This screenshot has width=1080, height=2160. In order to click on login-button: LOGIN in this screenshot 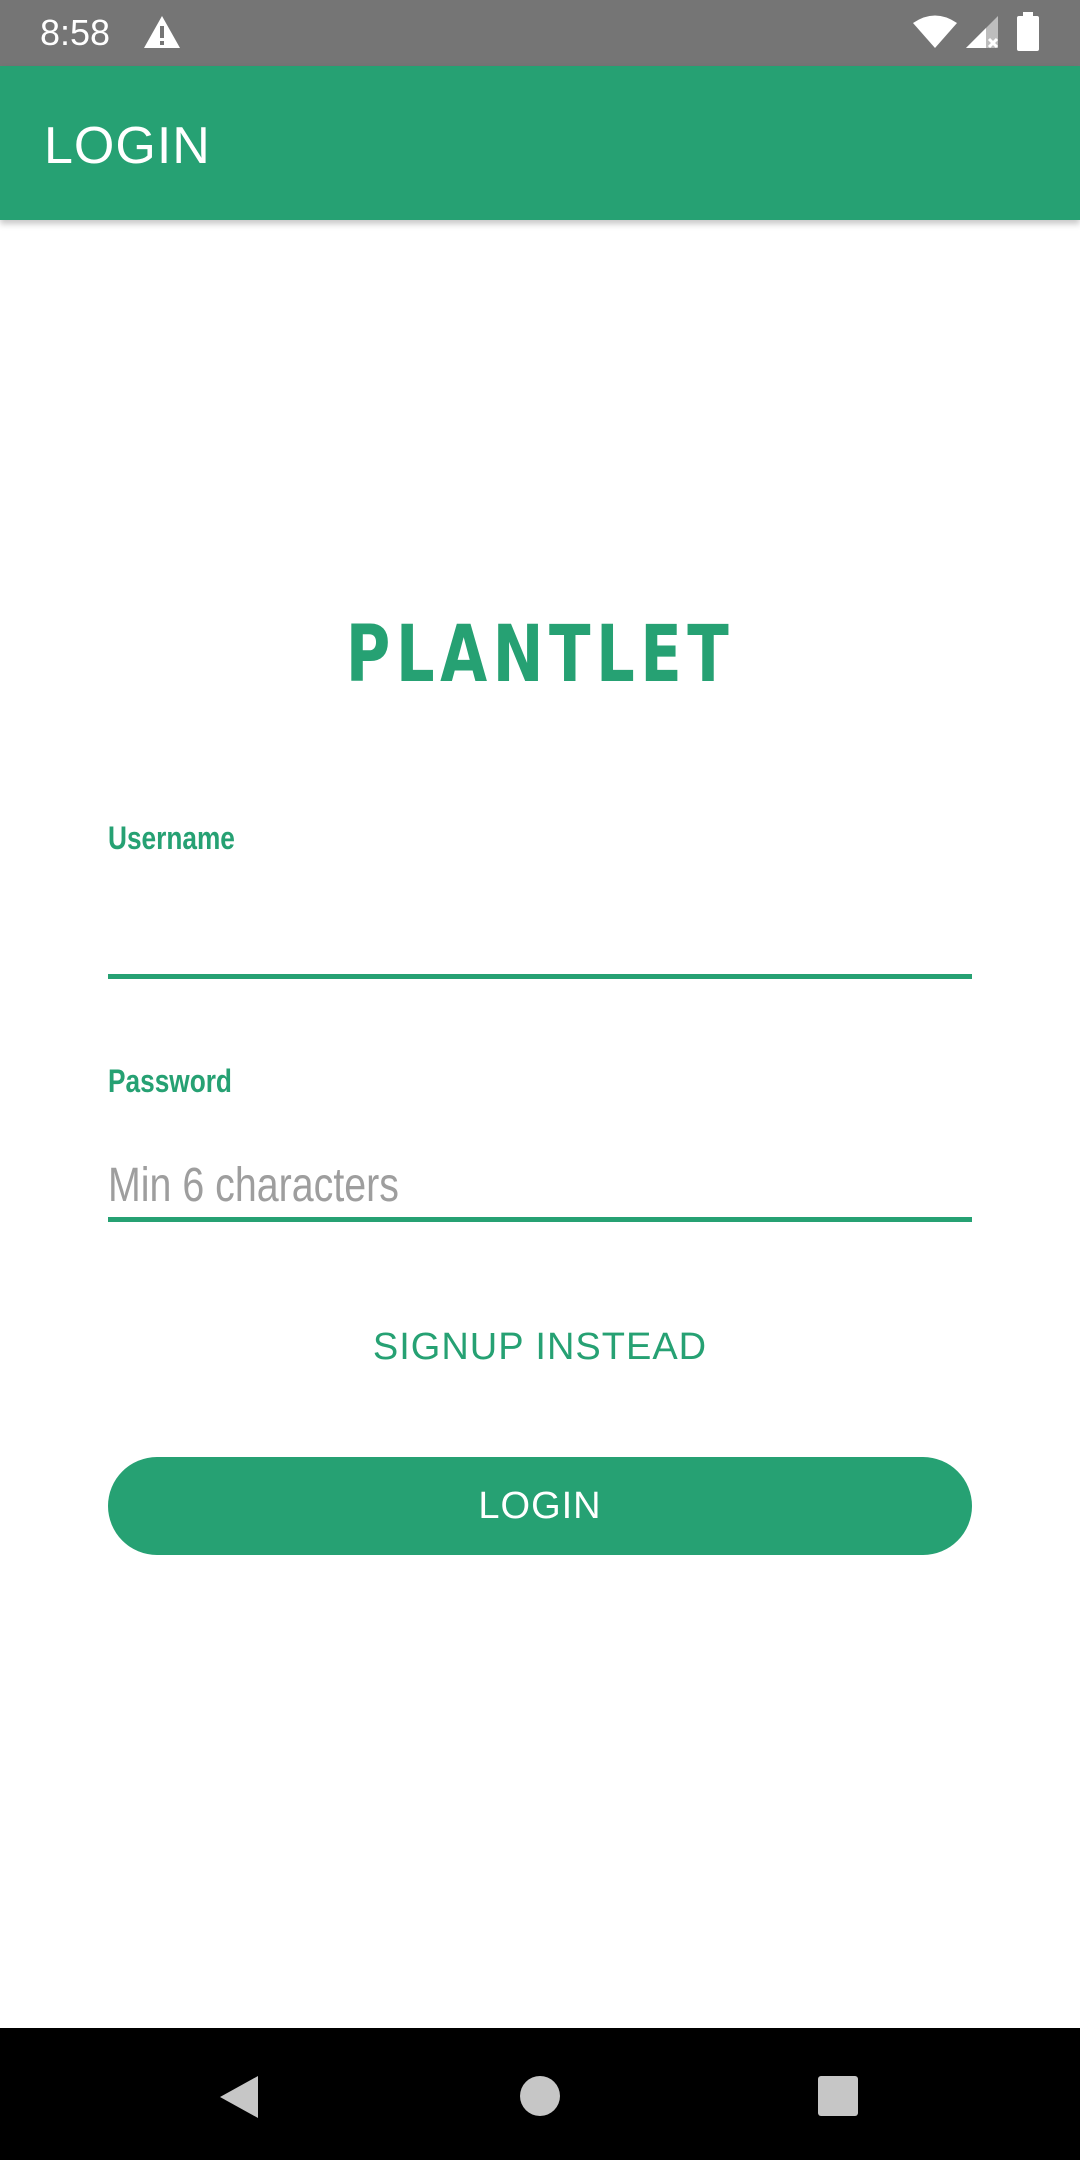, I will do `click(540, 1506)`.